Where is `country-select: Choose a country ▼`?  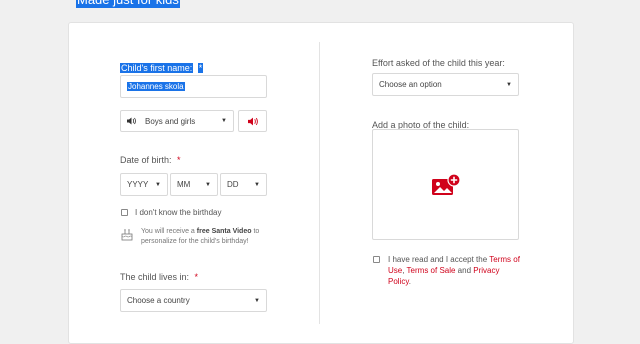
country-select: Choose a country ▼ is located at coordinates (193, 300).